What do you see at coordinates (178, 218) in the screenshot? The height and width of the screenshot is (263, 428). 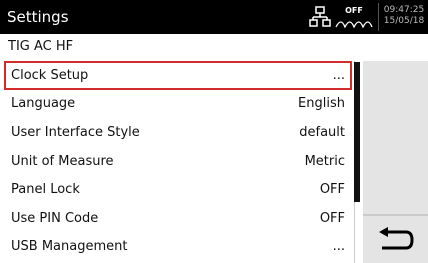 I see `menu-item-use-pin-code: Use PIN Code OFF` at bounding box center [178, 218].